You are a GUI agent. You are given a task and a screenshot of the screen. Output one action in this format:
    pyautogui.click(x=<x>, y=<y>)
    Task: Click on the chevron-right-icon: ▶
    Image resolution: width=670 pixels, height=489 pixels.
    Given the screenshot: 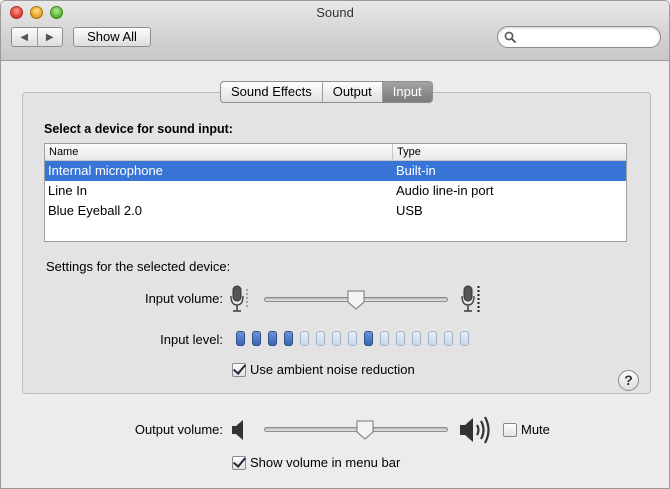 What is the action you would take?
    pyautogui.click(x=49, y=37)
    